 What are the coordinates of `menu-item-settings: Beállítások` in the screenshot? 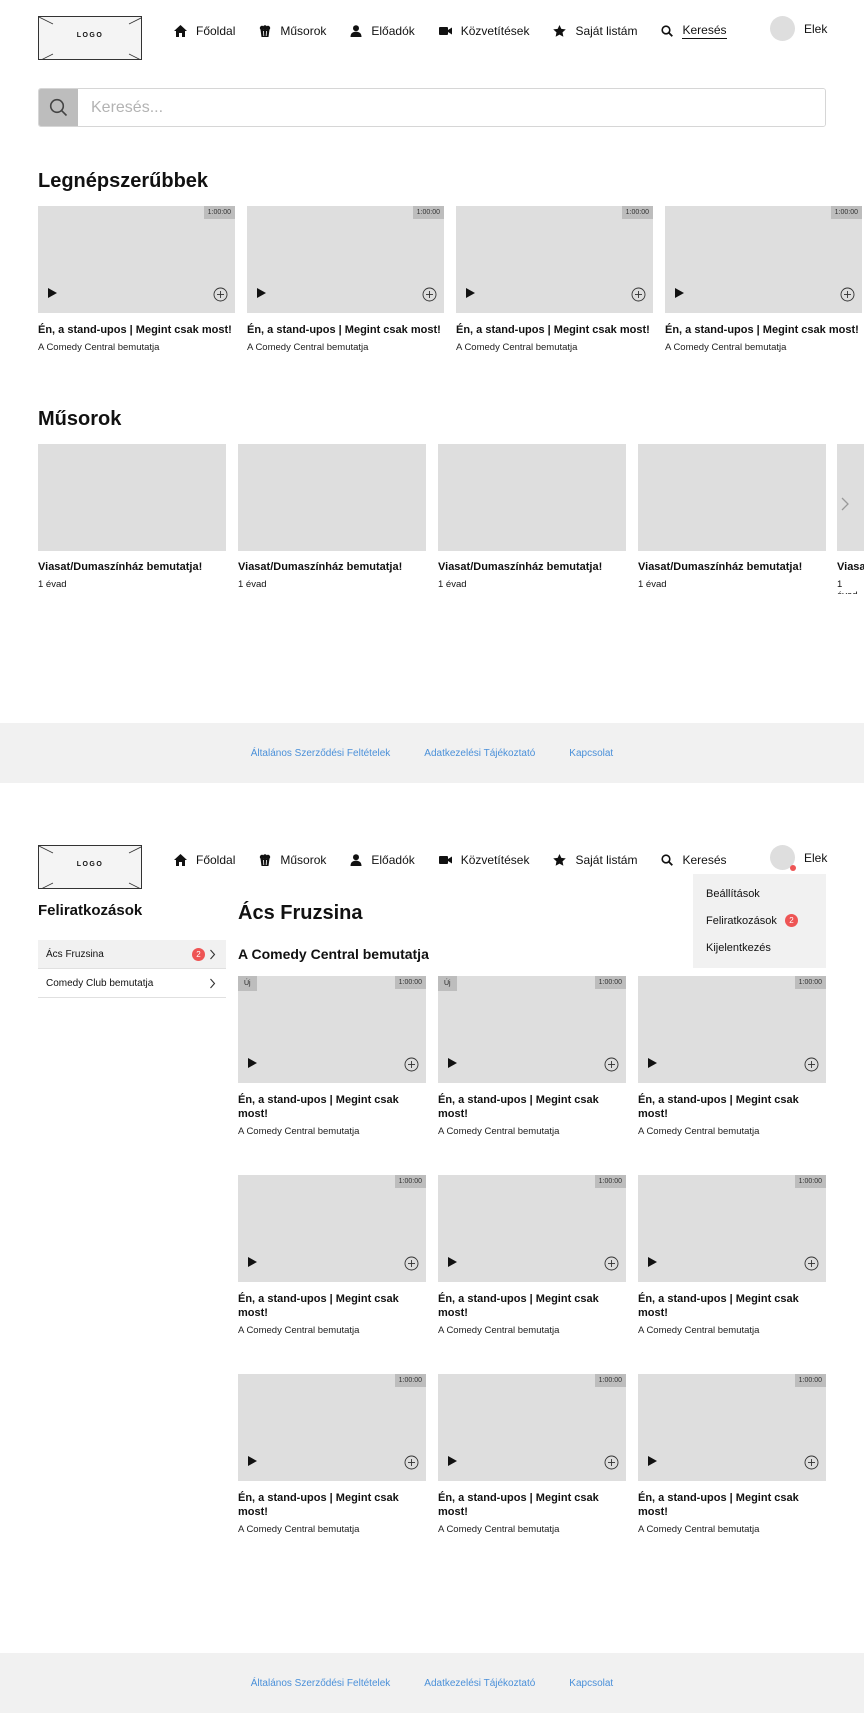 It's located at (759, 899).